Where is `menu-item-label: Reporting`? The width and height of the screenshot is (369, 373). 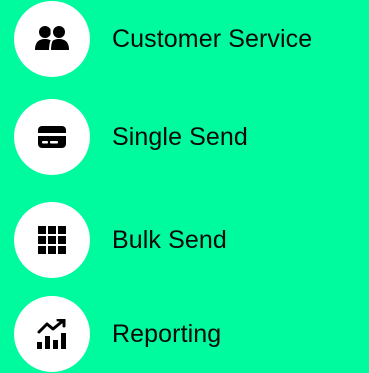 menu-item-label: Reporting is located at coordinates (167, 333).